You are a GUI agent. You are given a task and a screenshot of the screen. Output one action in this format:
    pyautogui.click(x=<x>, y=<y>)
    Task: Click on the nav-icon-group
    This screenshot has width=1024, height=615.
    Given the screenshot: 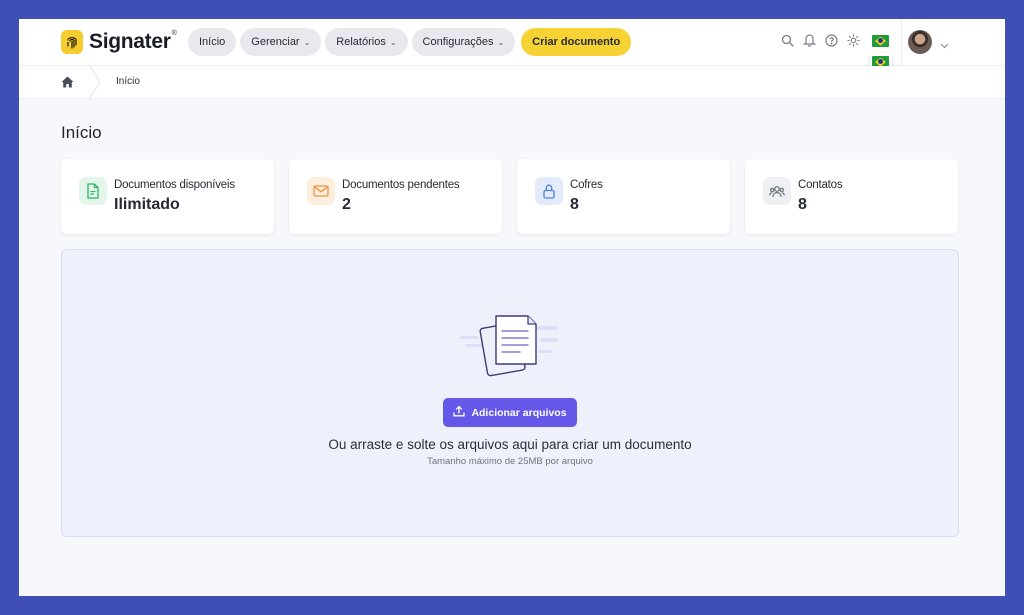 What is the action you would take?
    pyautogui.click(x=820, y=40)
    